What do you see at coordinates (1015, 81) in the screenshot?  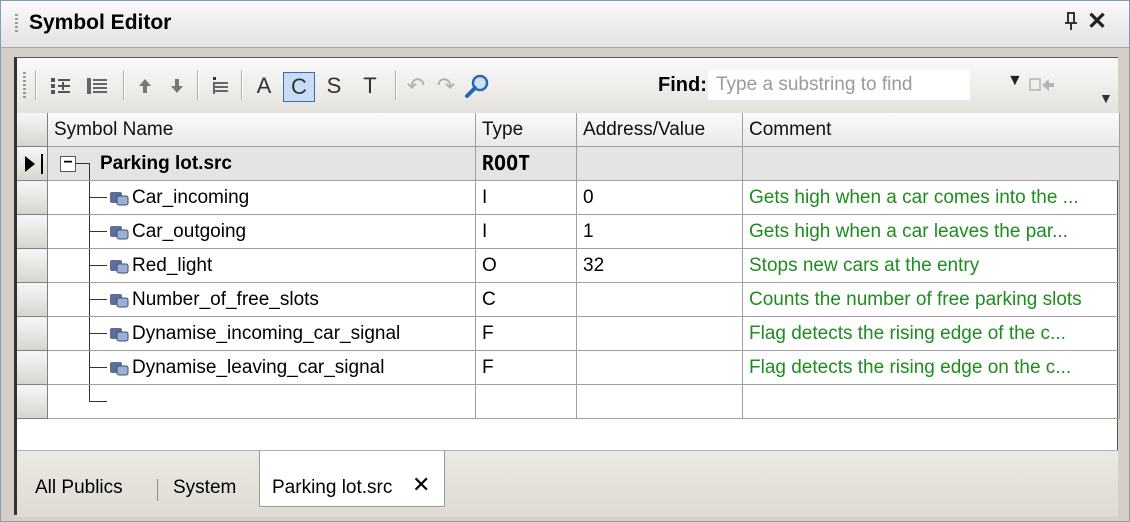 I see `find-dropdown-icon: ▼` at bounding box center [1015, 81].